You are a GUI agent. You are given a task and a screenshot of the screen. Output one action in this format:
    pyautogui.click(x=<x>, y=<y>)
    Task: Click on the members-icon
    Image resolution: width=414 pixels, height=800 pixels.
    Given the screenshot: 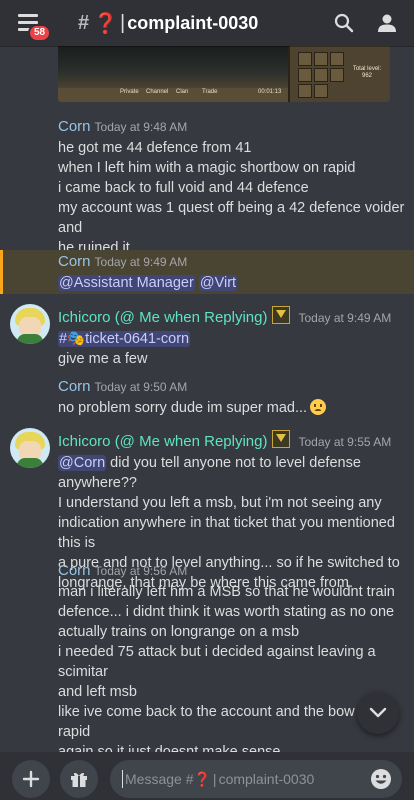 What is the action you would take?
    pyautogui.click(x=387, y=23)
    